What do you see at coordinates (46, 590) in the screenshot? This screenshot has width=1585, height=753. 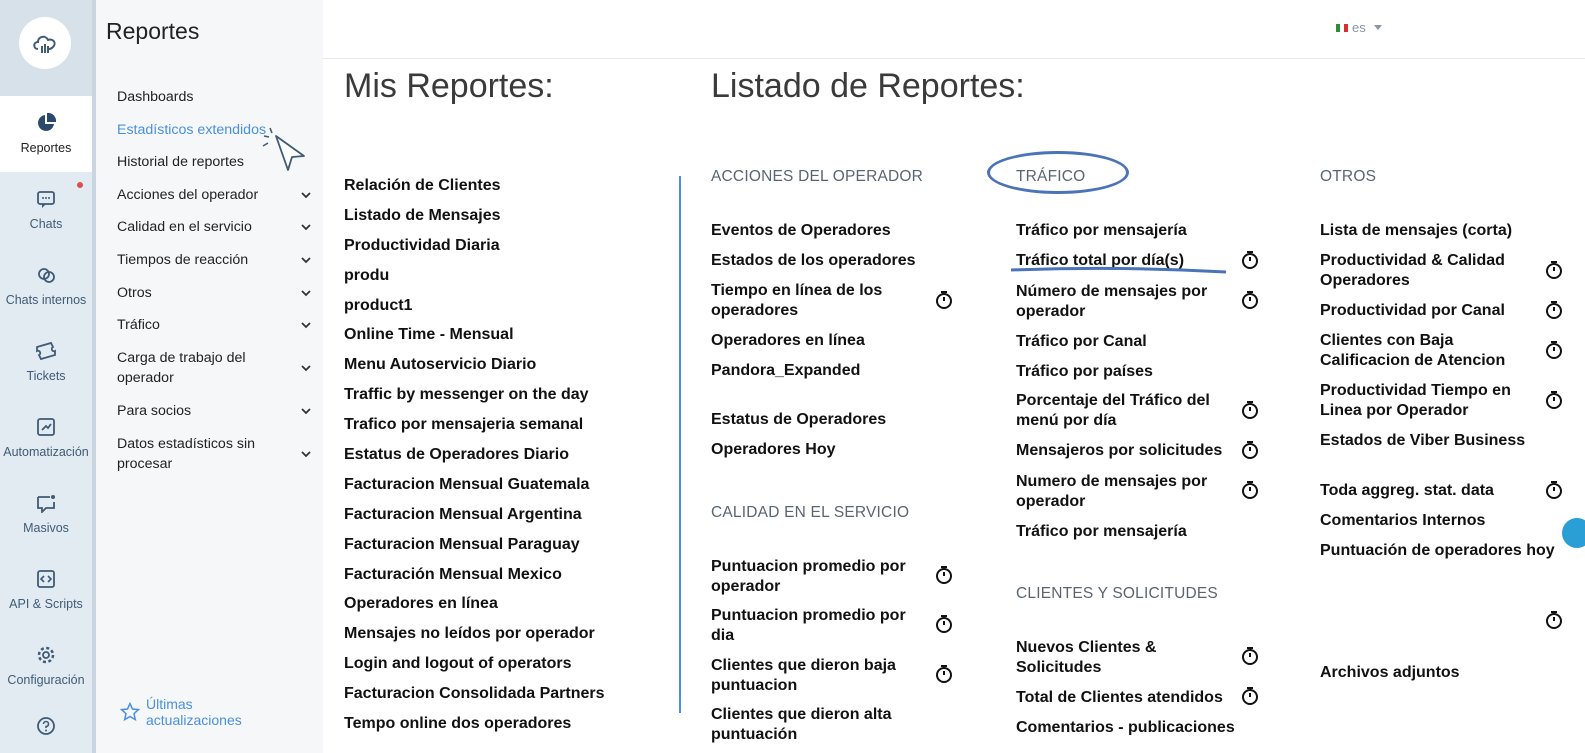 I see `rail-item-api-scripts: API & Scripts` at bounding box center [46, 590].